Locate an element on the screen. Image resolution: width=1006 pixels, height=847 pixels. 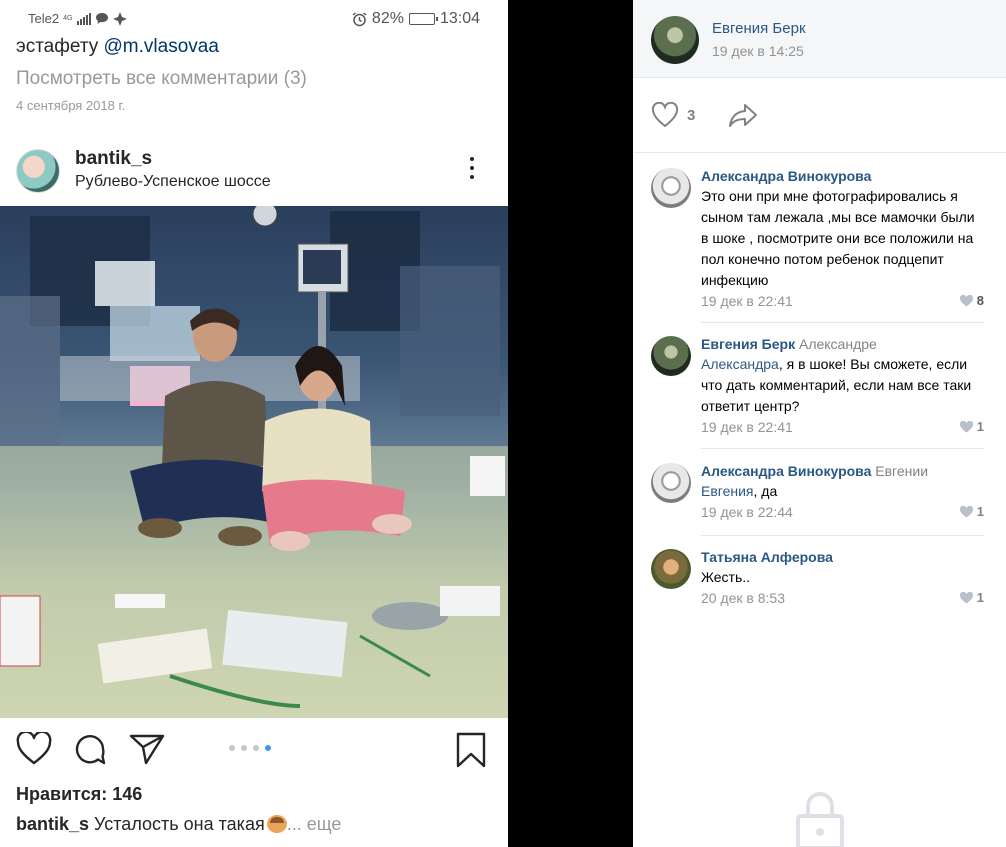
previous-post-caption: эстафету @m.vlasovaa is located at coordinates (117, 47).